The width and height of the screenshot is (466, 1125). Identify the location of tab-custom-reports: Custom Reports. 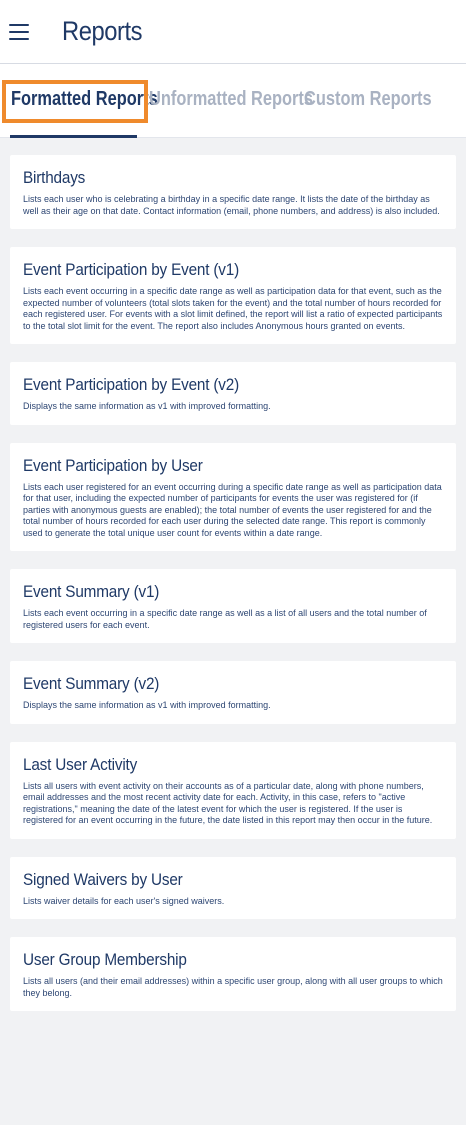
(368, 99).